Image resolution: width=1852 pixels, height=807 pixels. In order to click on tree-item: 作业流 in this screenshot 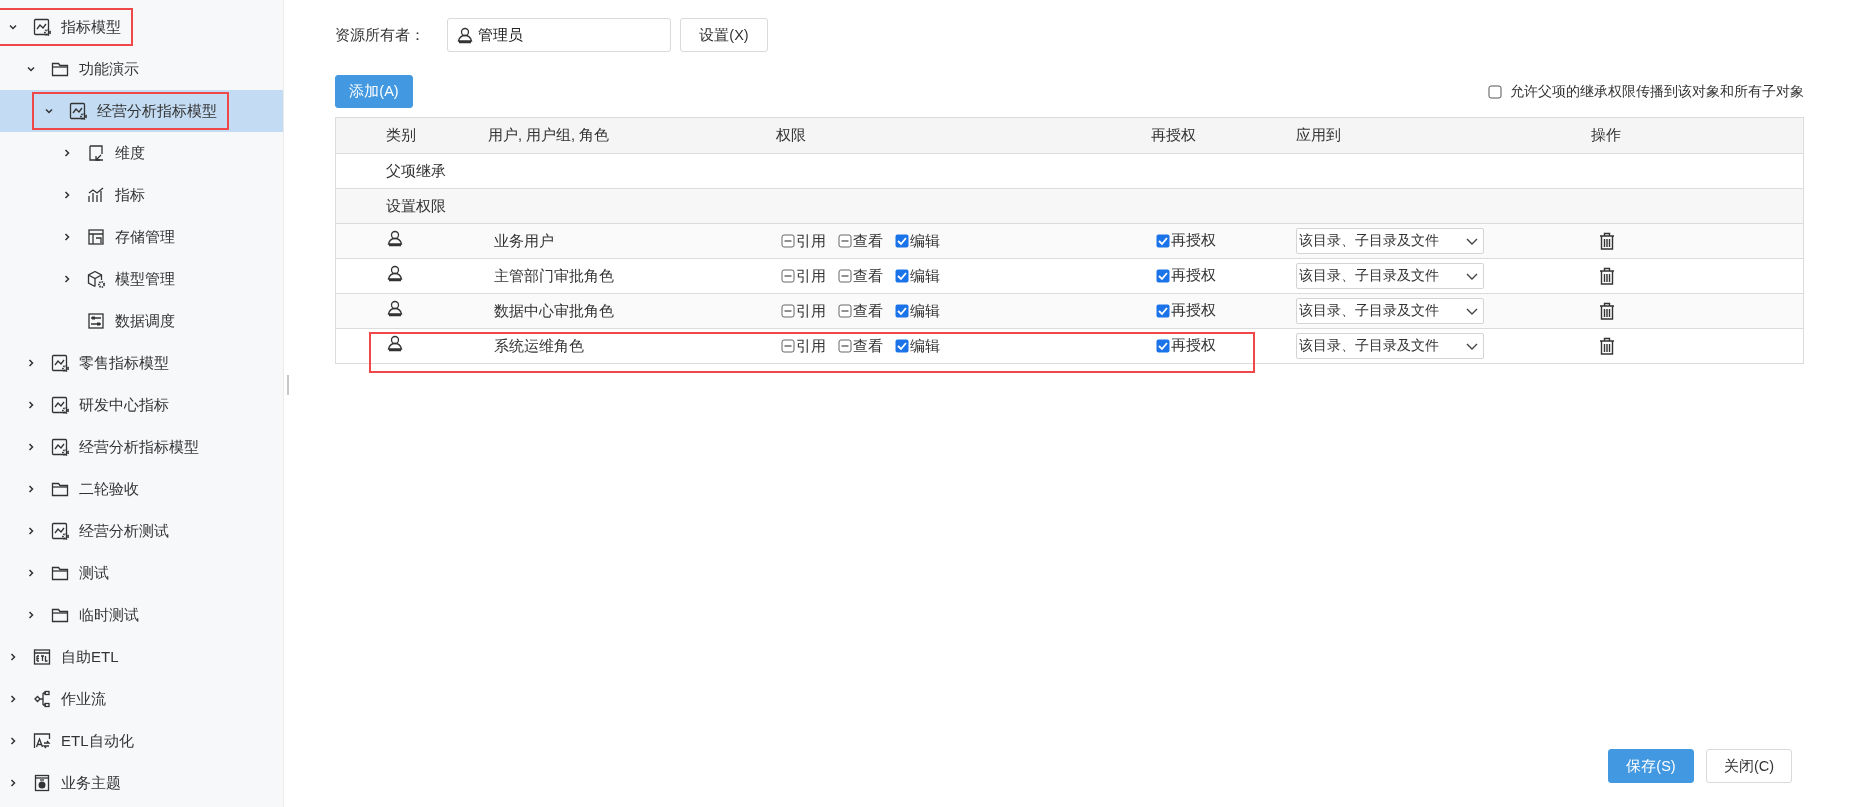, I will do `click(141, 699)`.